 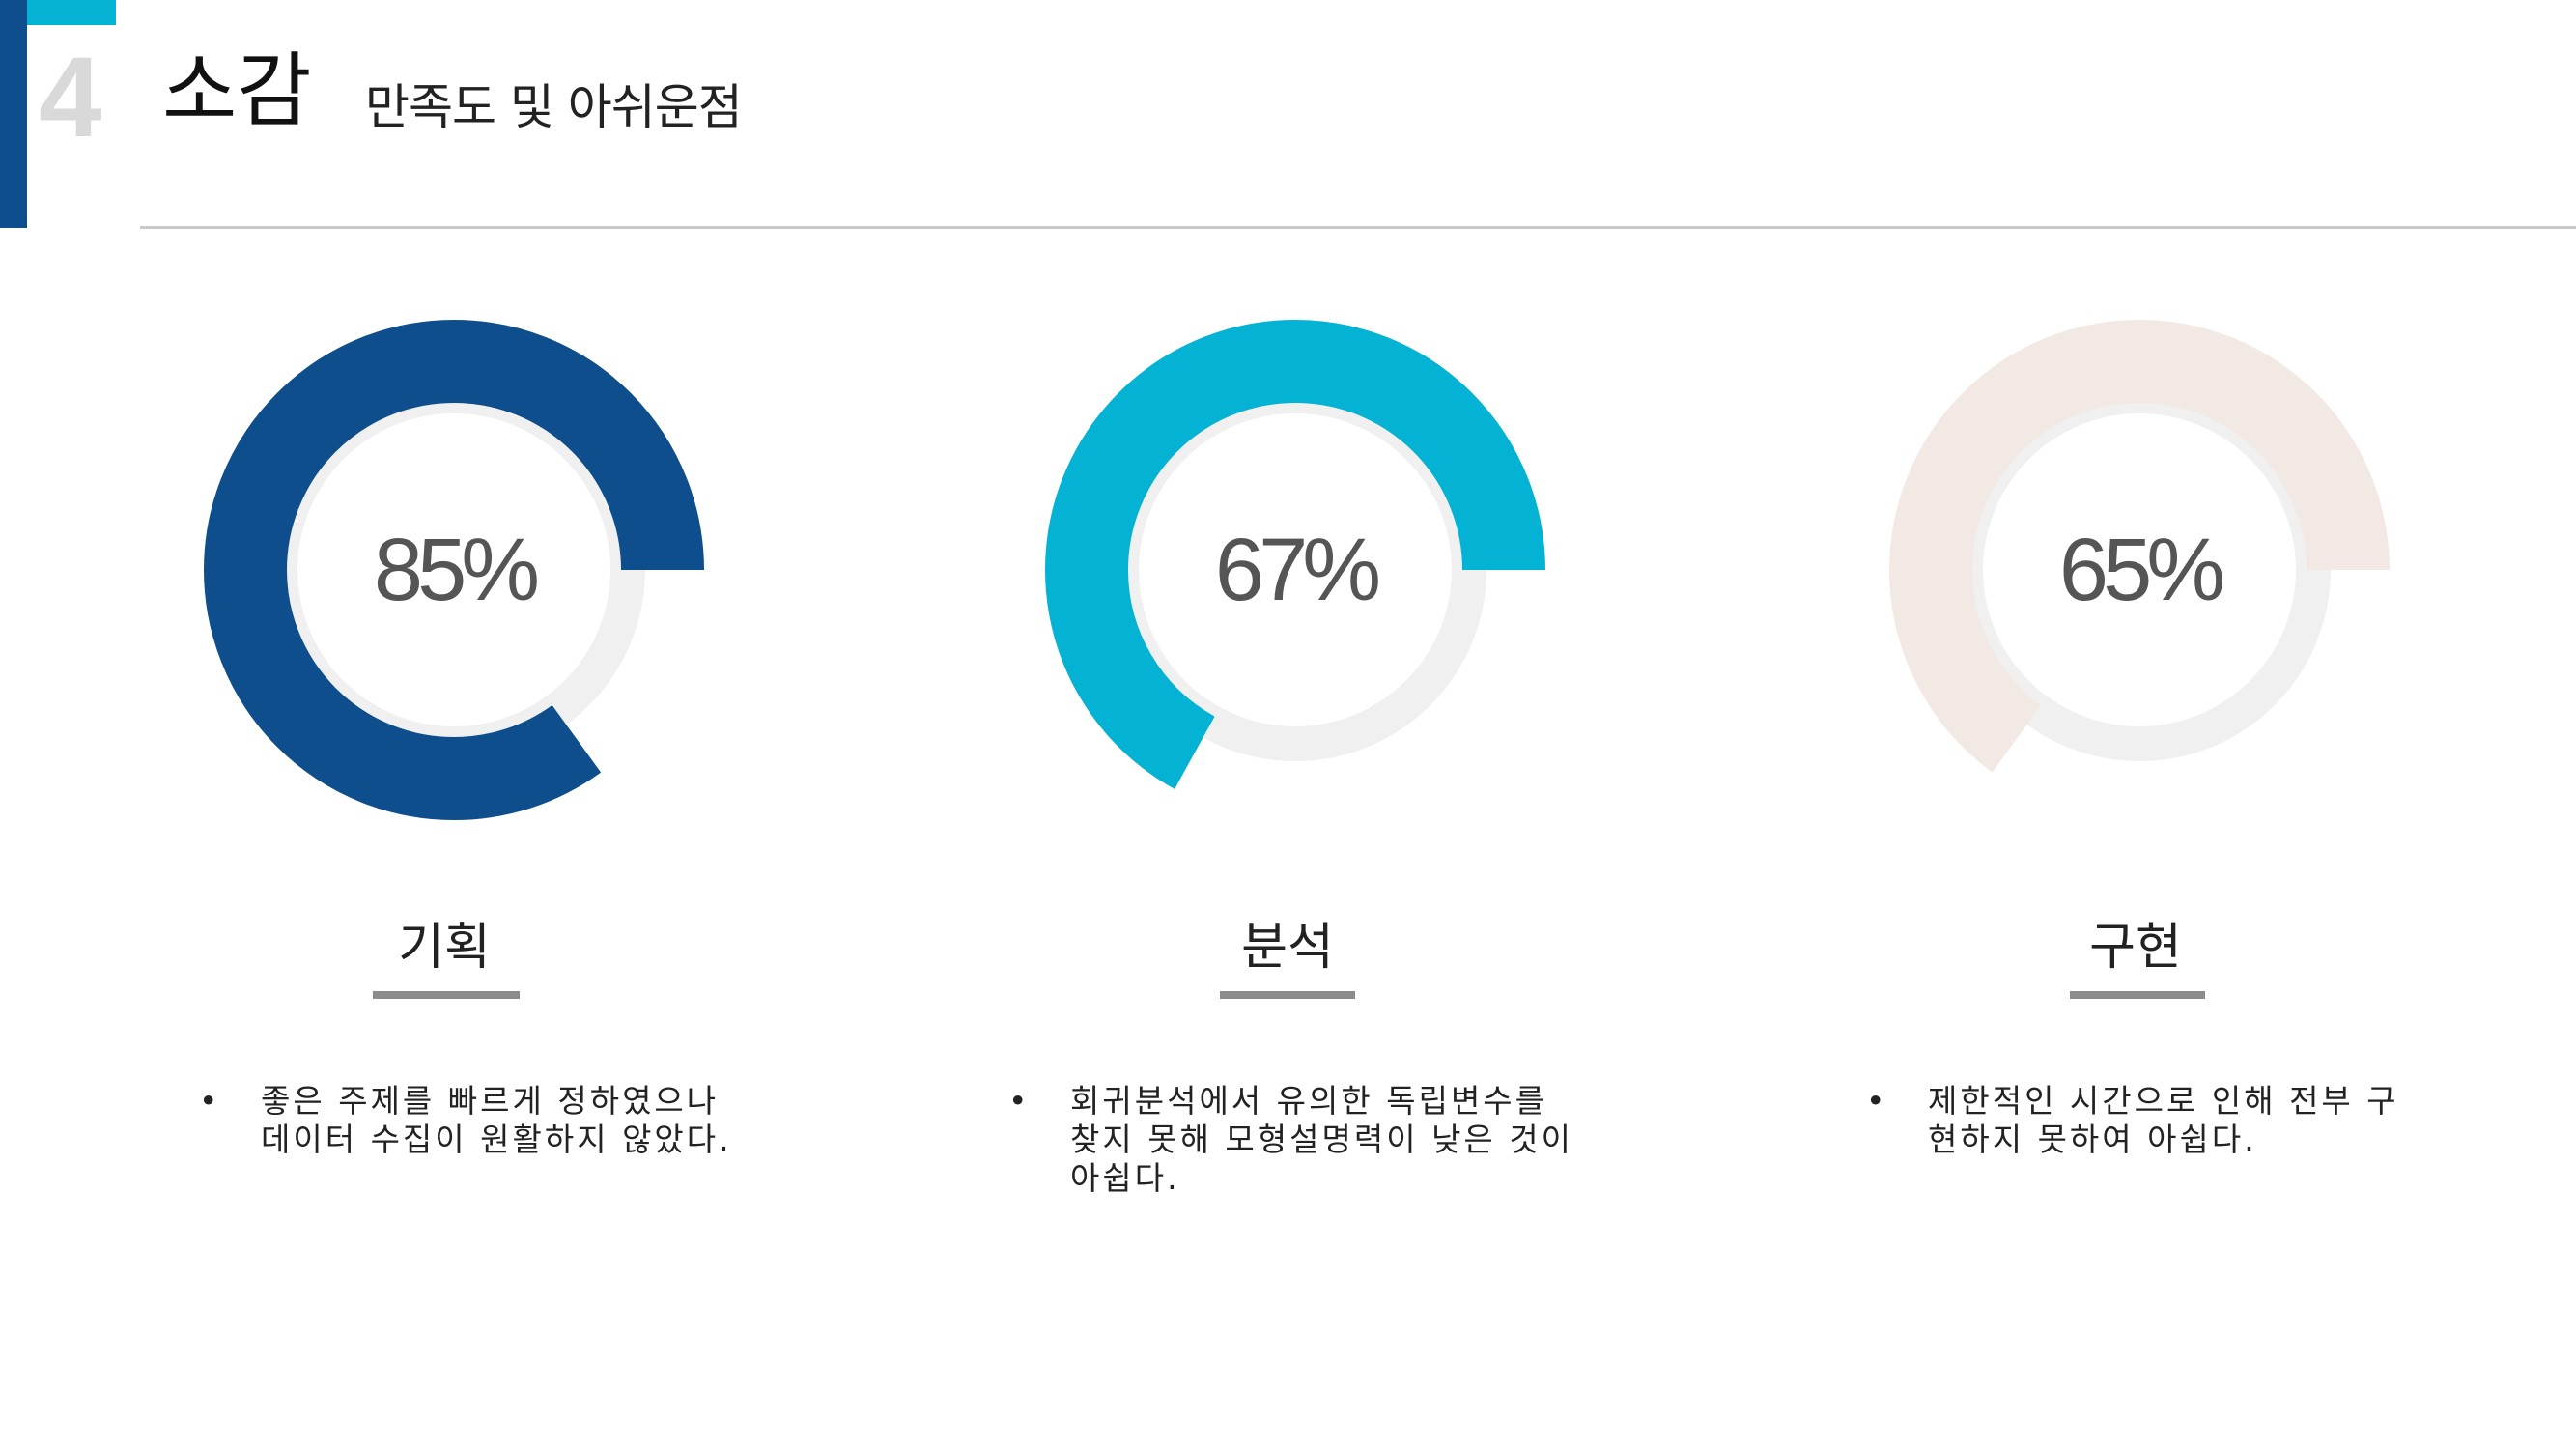 What do you see at coordinates (1287, 948) in the screenshot?
I see `category-label-analysis: 분석` at bounding box center [1287, 948].